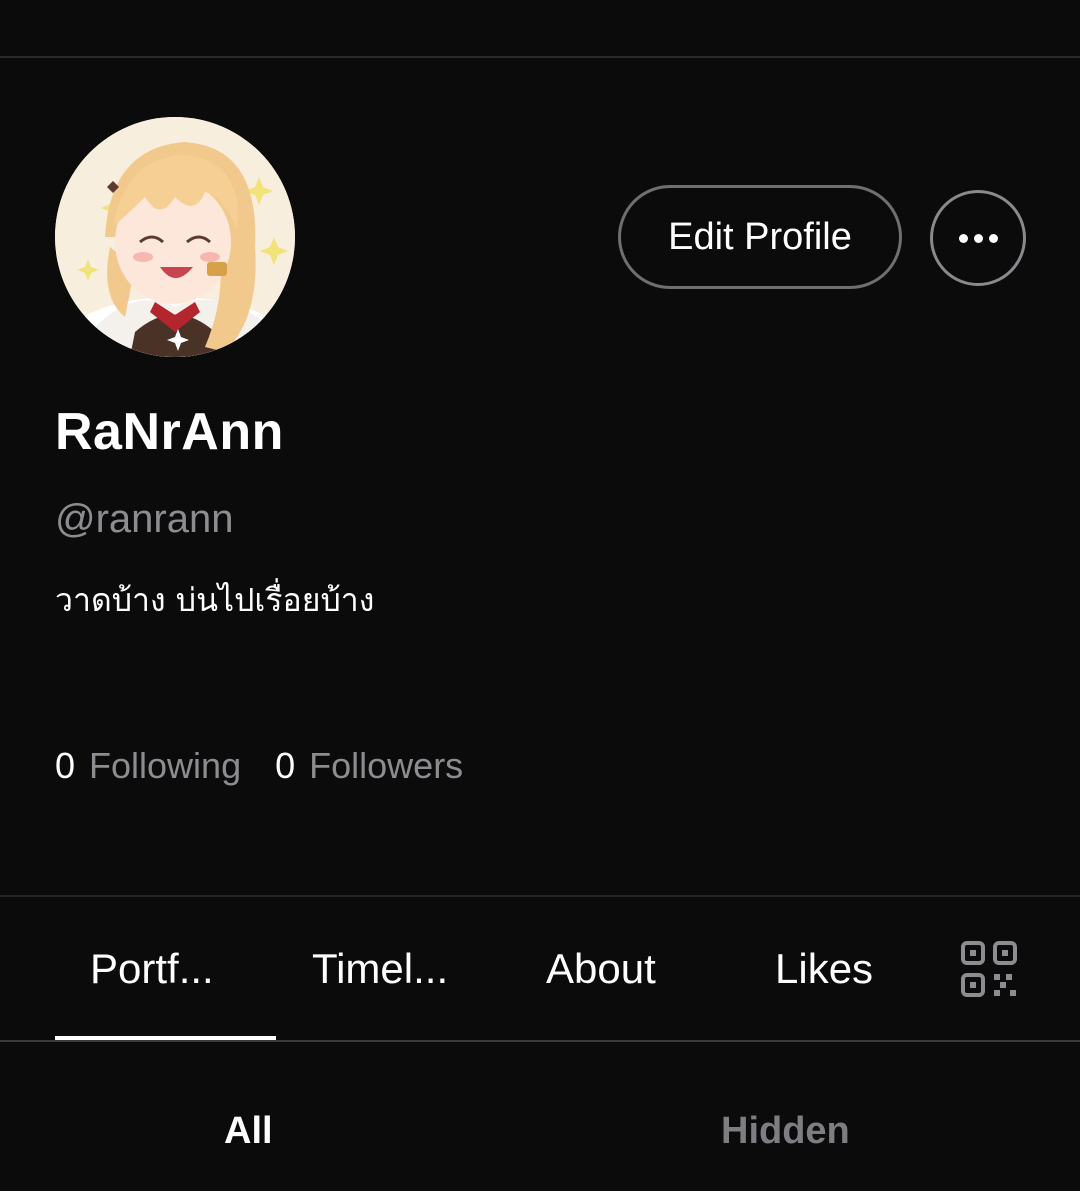  What do you see at coordinates (760, 237) in the screenshot?
I see `edit-profile-button: Edit Profile` at bounding box center [760, 237].